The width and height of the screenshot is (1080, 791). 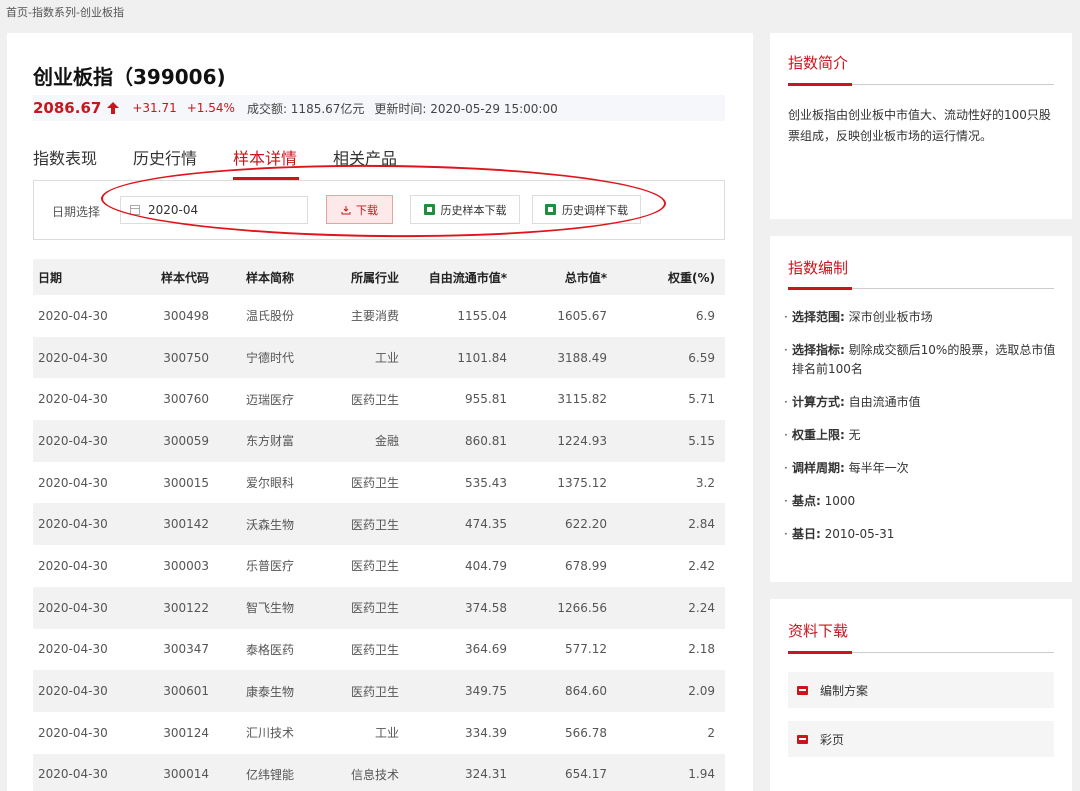 I want to click on cell-total-cap: 3115.82, so click(x=567, y=399).